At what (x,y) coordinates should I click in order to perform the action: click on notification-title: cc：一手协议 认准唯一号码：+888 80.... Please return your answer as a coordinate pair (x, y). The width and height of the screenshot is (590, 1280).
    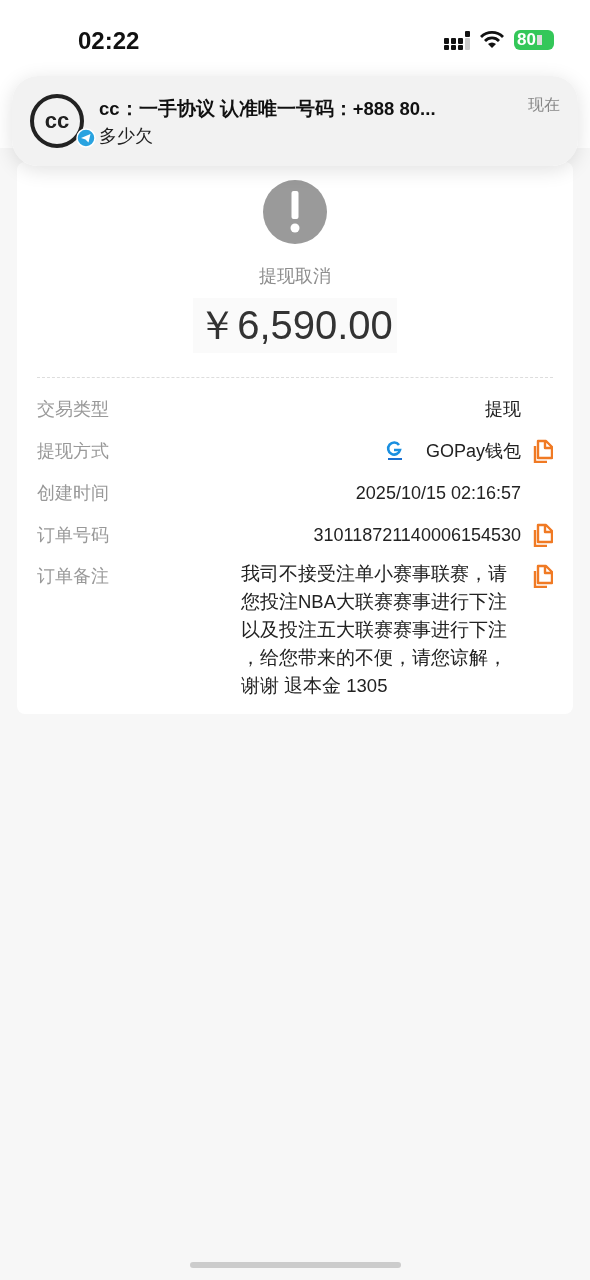
    Looking at the image, I should click on (268, 109).